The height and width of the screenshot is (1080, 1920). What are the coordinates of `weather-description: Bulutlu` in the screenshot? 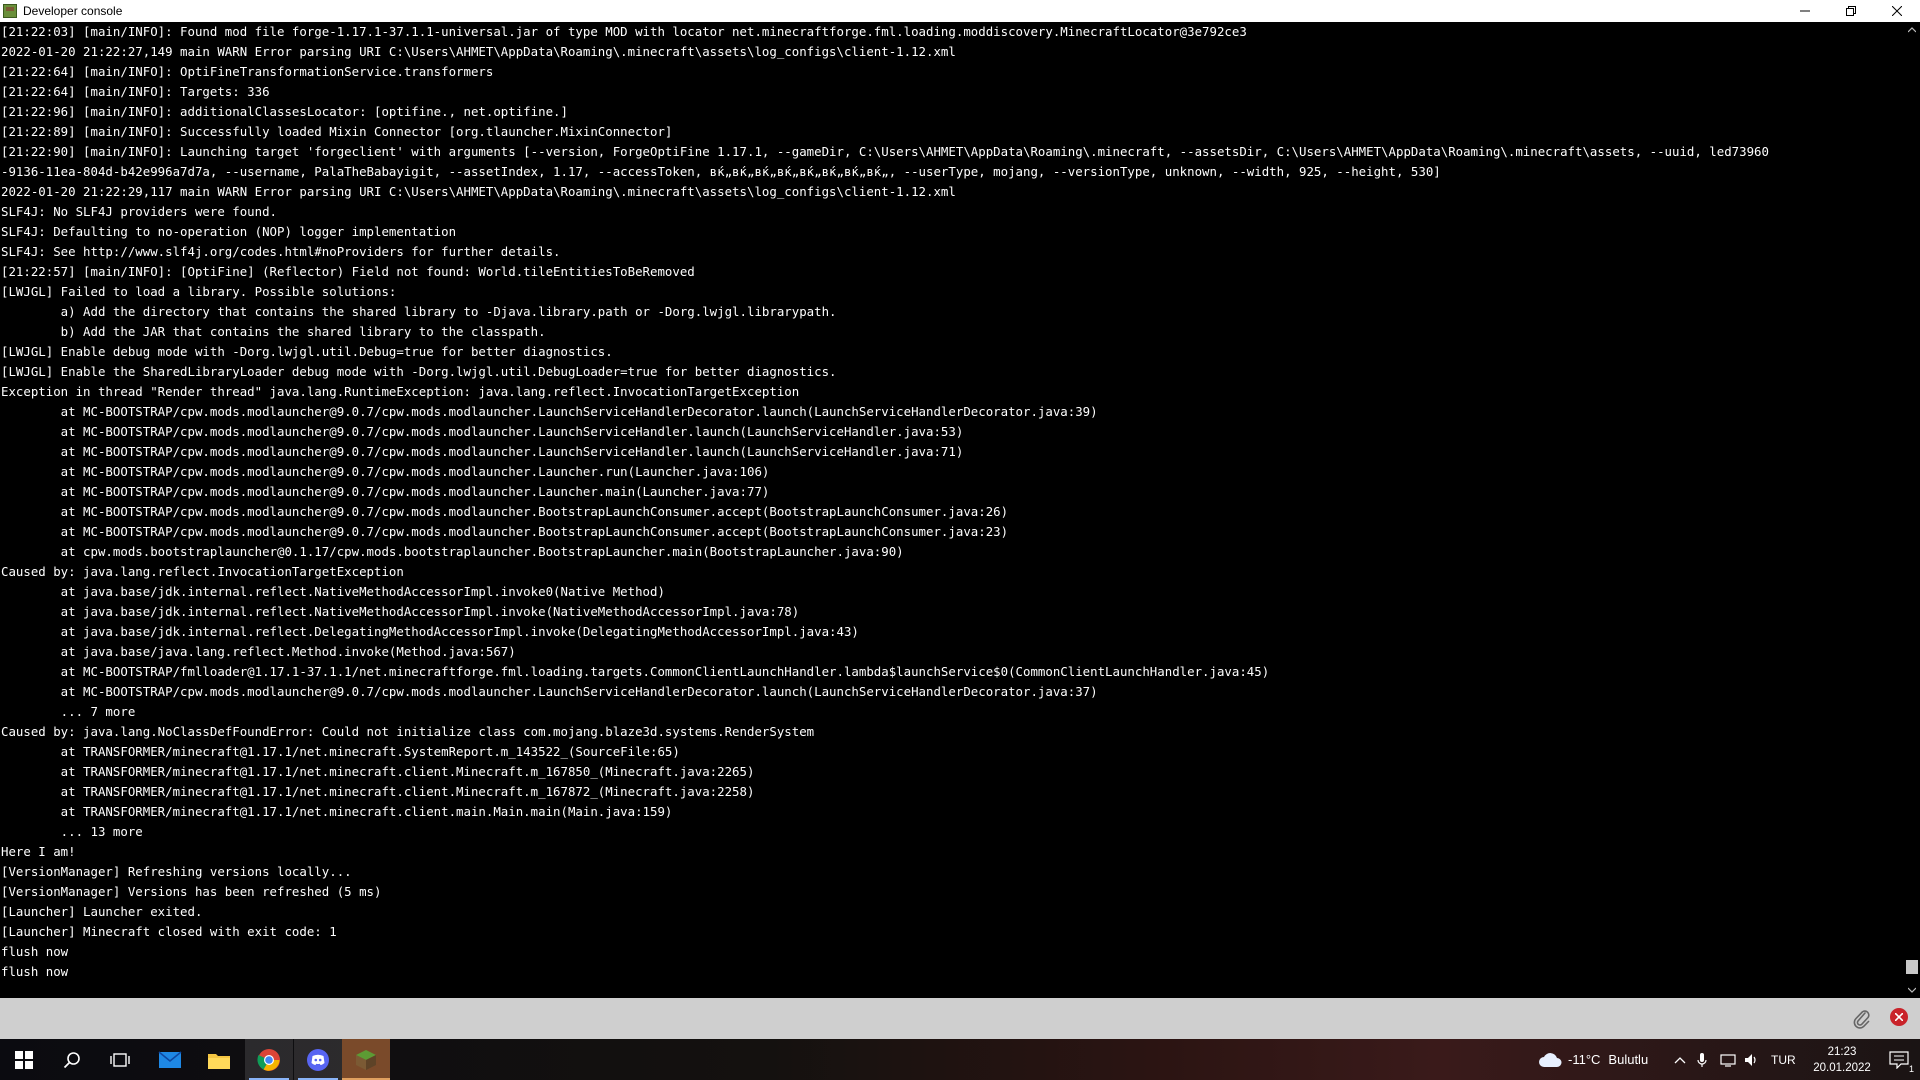 It's located at (1628, 1059).